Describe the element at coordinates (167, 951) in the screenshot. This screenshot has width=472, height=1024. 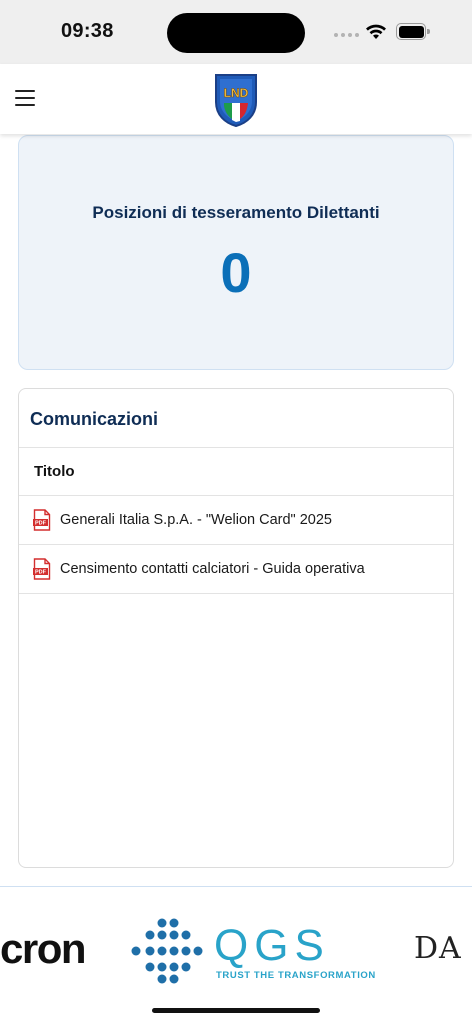
I see `qgs-mark-icon` at that location.